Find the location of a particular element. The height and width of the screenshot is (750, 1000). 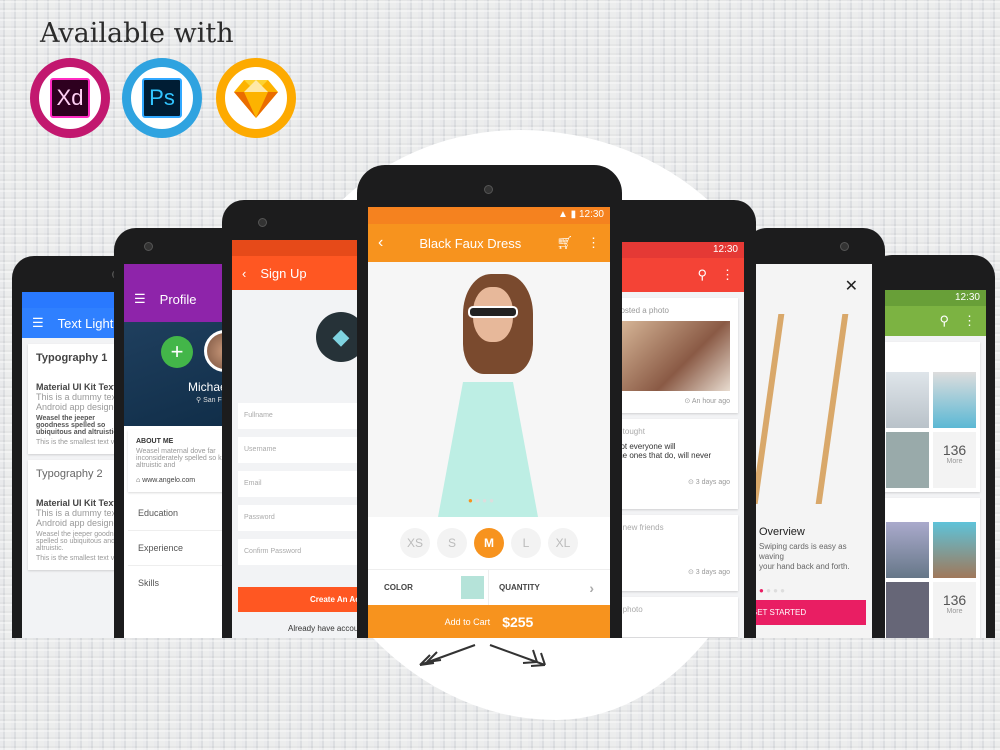

cart-icon: 🛒︎ is located at coordinates (564, 243).